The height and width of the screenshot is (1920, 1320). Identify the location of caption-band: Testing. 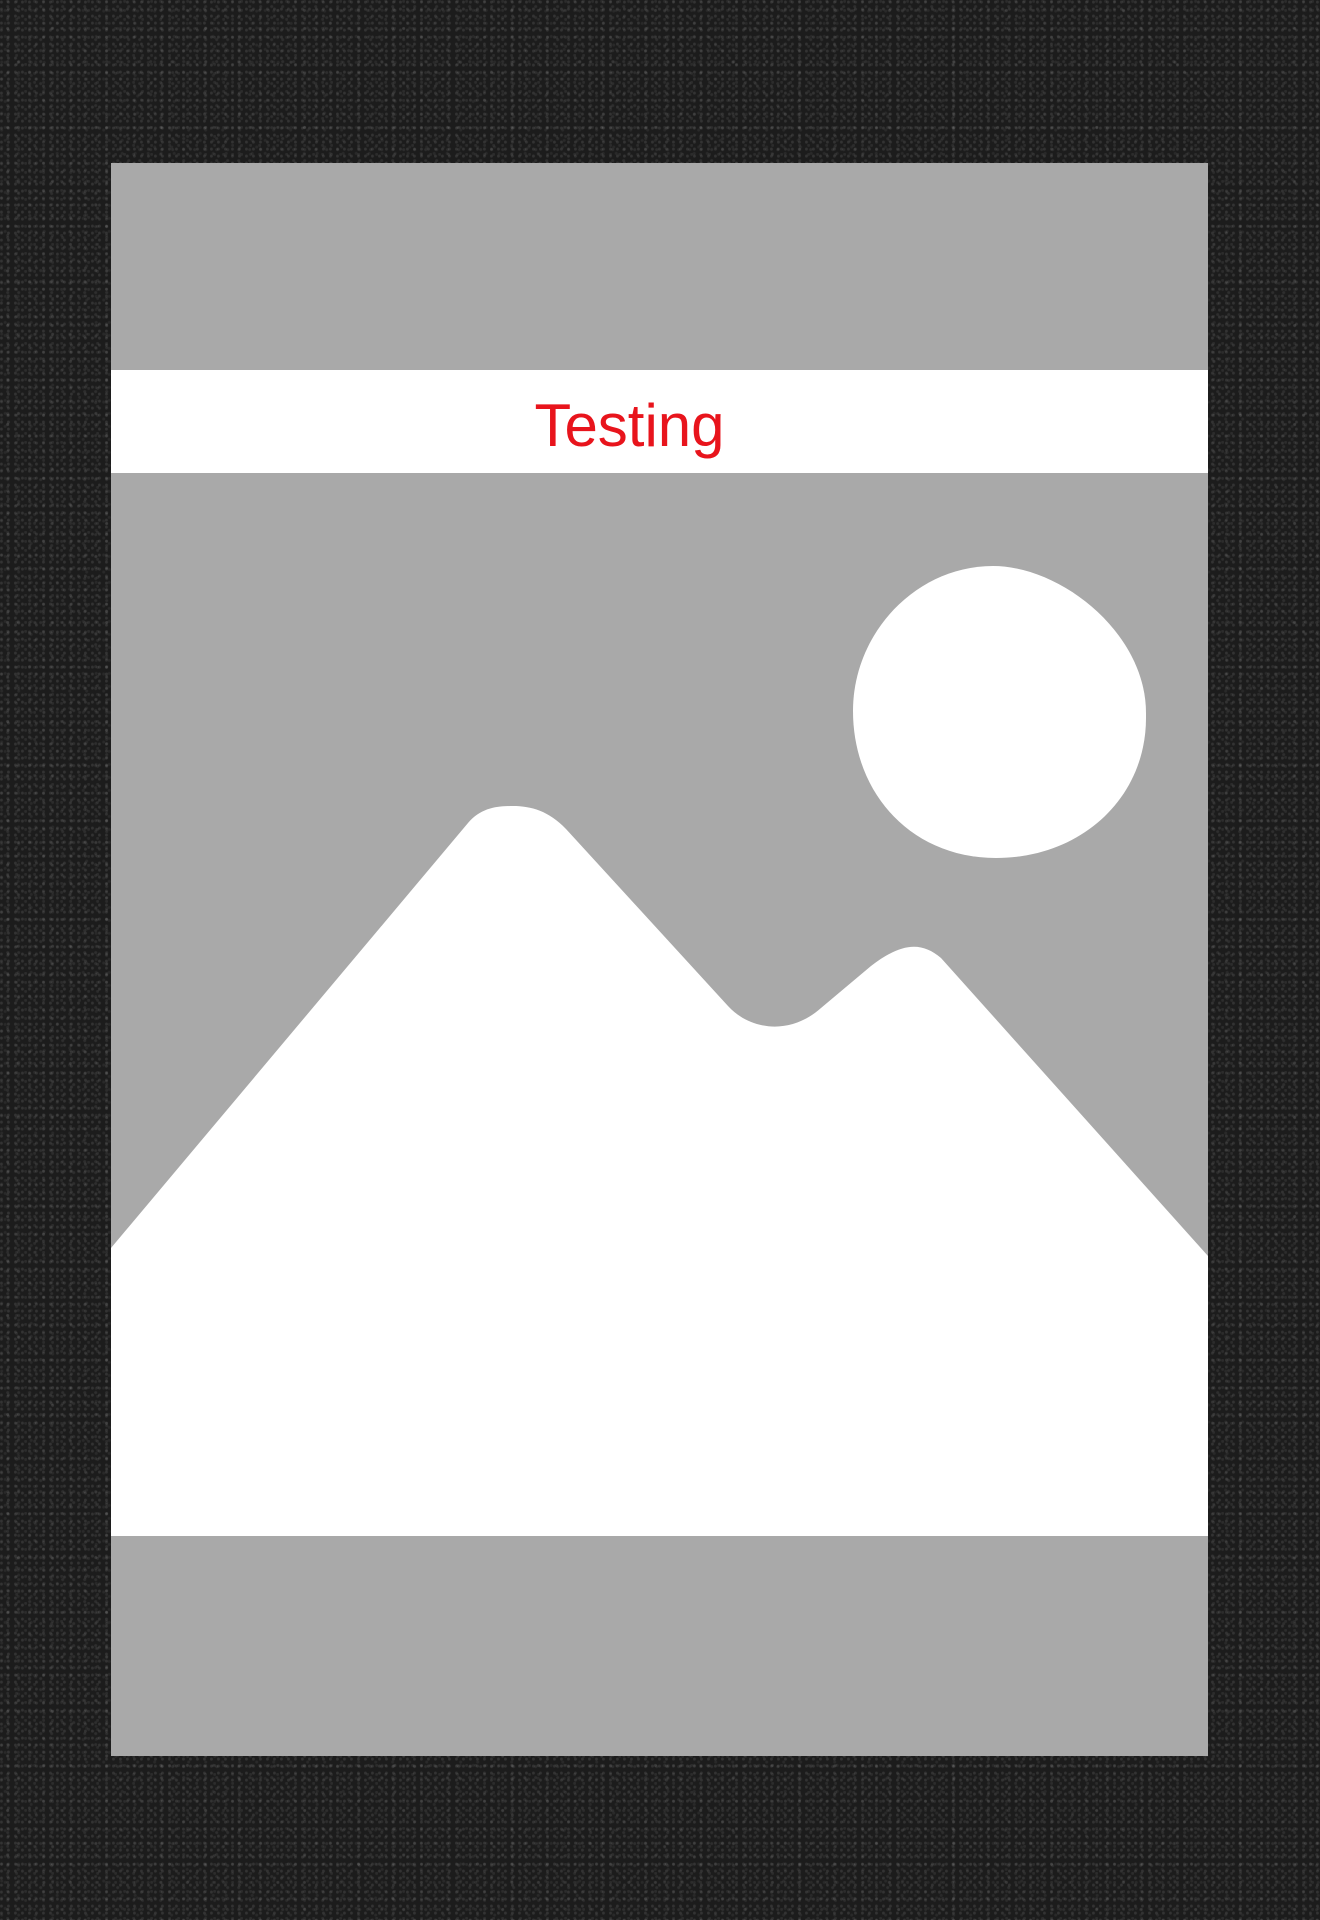
(659, 421).